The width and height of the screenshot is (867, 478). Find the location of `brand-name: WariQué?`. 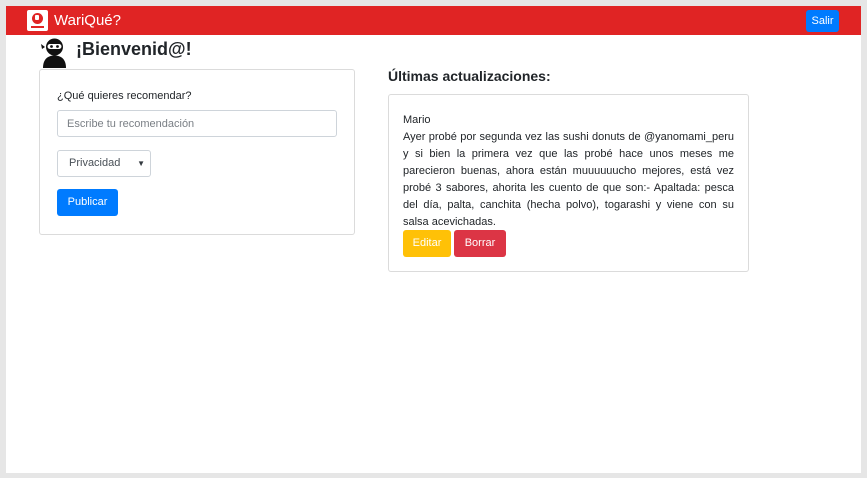

brand-name: WariQué? is located at coordinates (87, 20).